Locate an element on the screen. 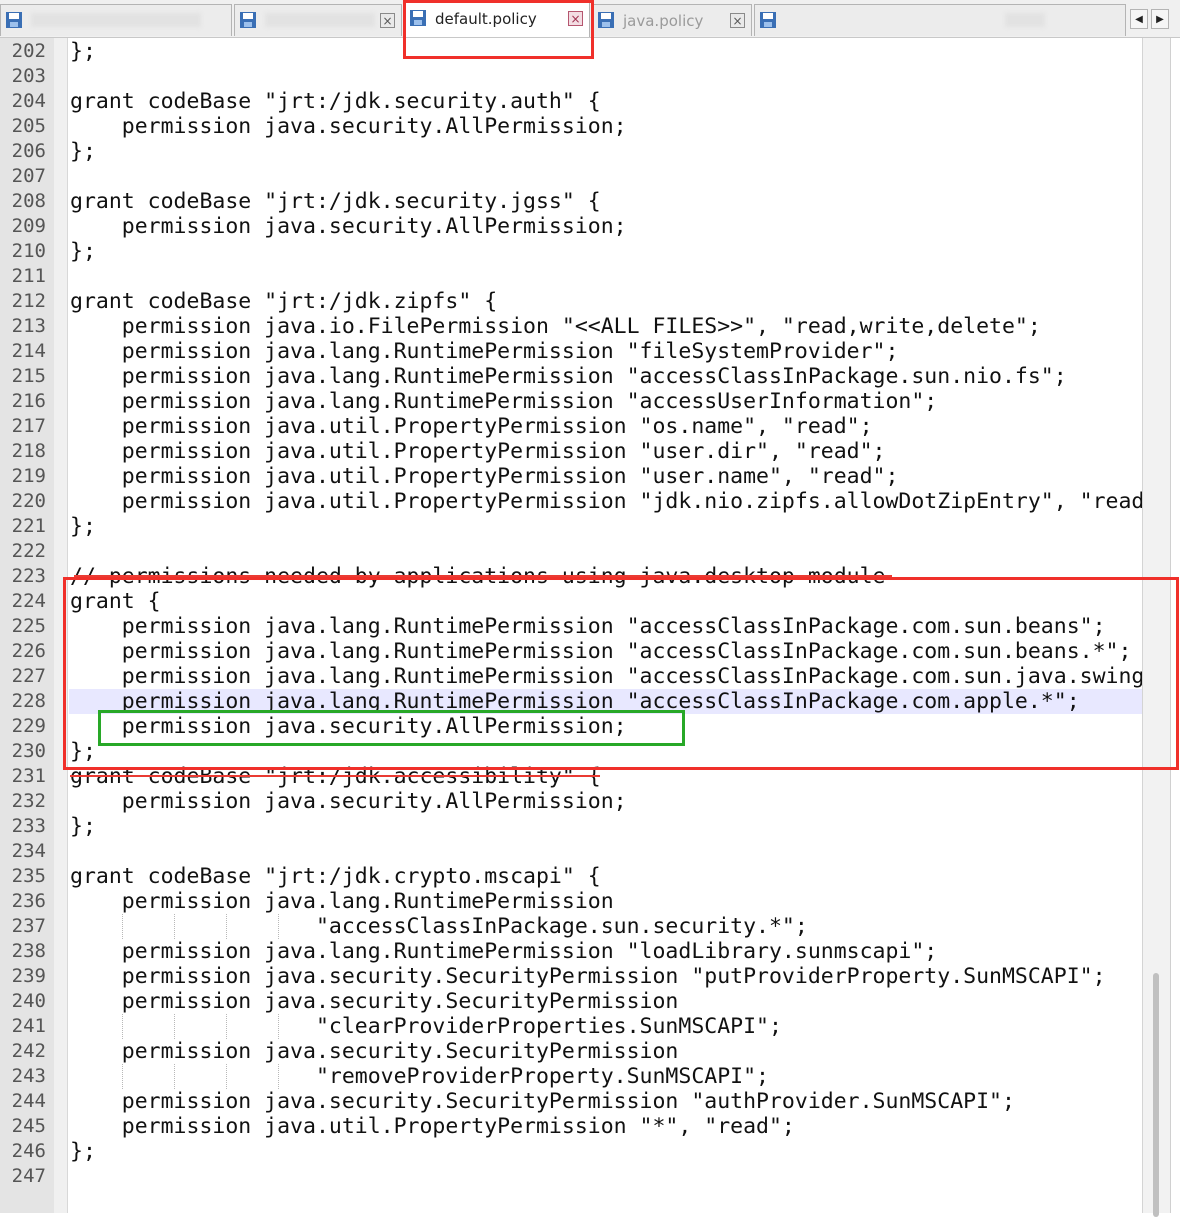  line-number: 230 is located at coordinates (28, 751).